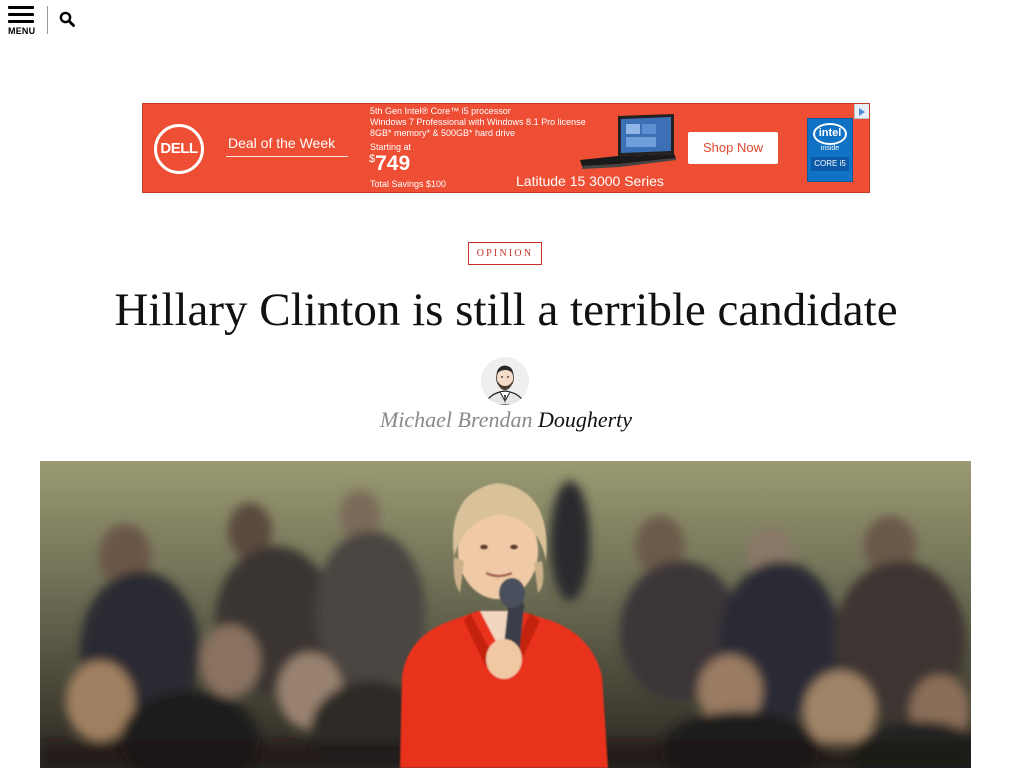 This screenshot has width=1024, height=768. What do you see at coordinates (505, 381) in the screenshot?
I see `author-avatar` at bounding box center [505, 381].